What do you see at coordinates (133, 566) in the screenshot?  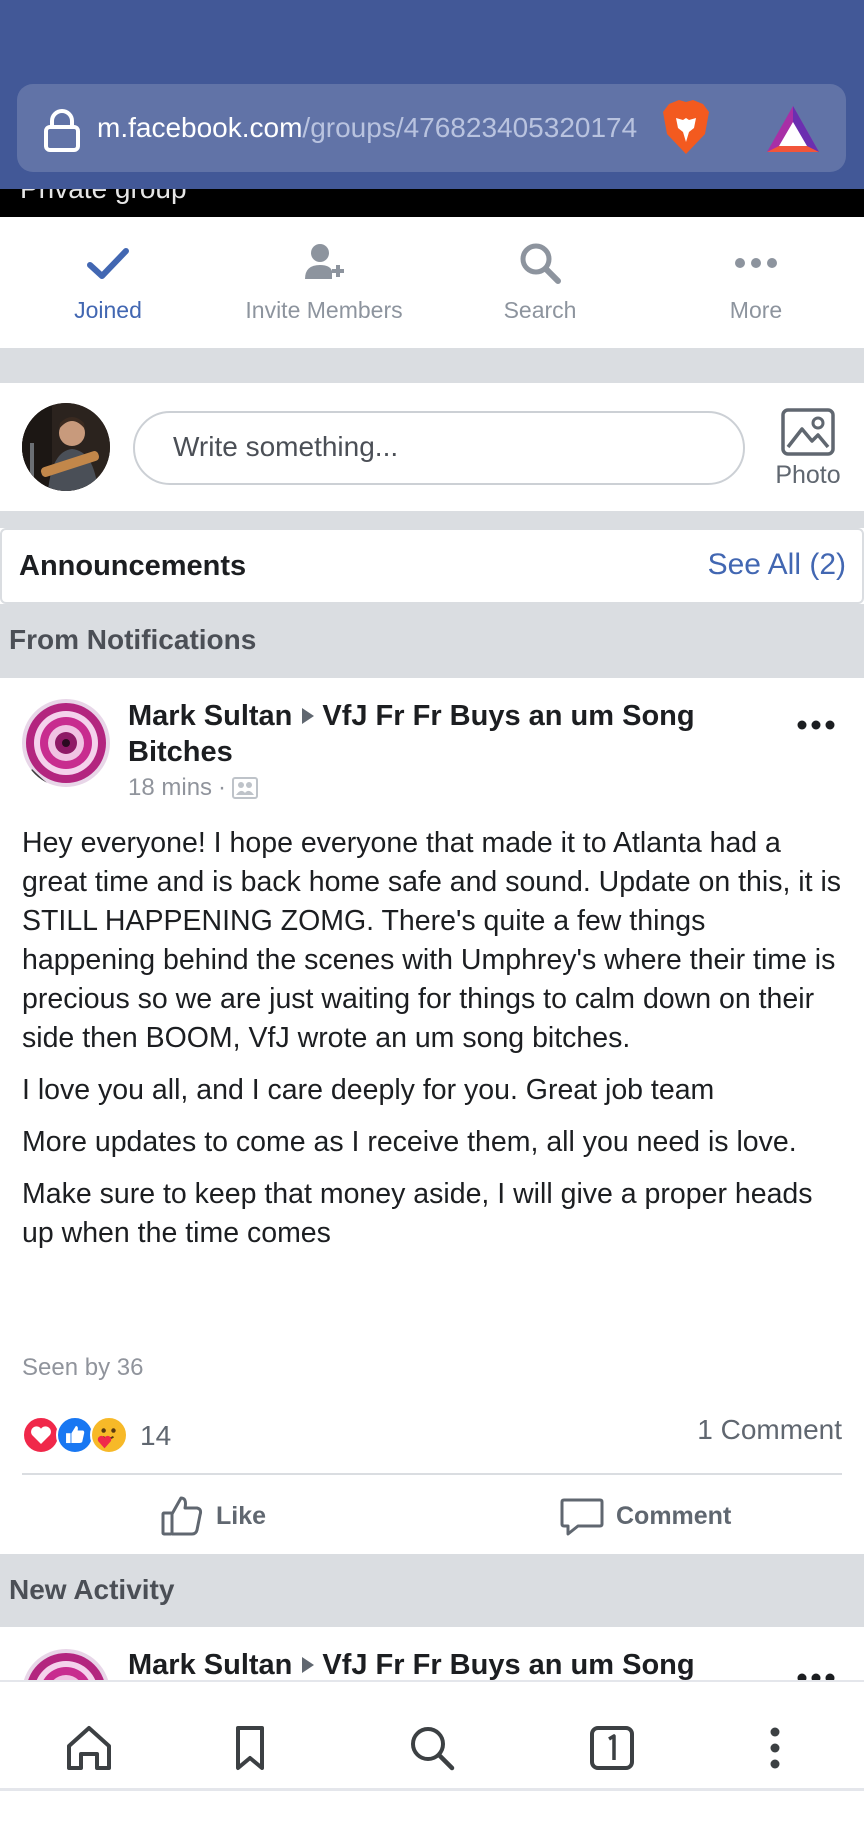 I see `announcements-title: Announcements` at bounding box center [133, 566].